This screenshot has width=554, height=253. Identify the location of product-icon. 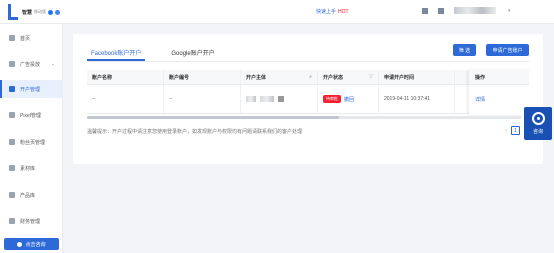
(12, 195).